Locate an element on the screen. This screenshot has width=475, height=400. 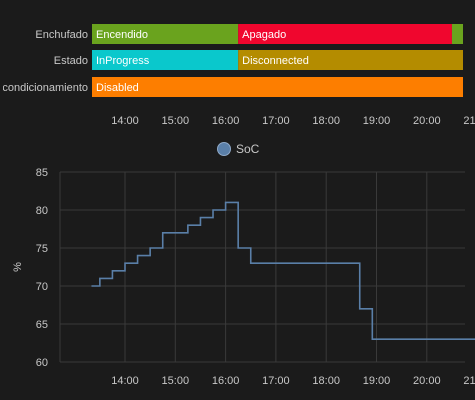
x-tick-label: 19:00 is located at coordinates (377, 381).